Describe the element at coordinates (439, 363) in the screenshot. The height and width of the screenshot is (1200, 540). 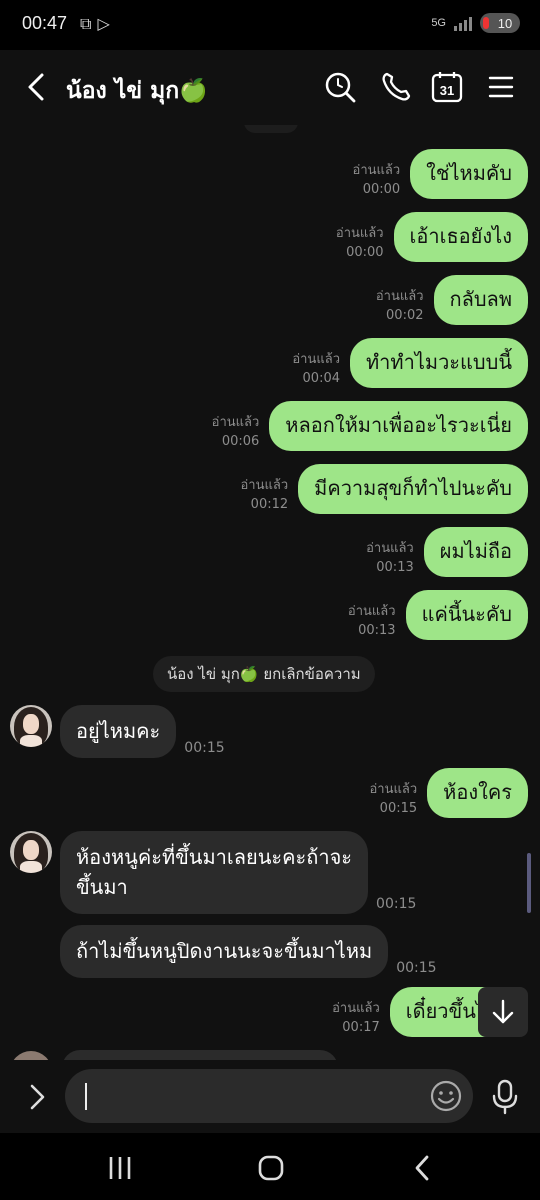
I see `message-bubble-out: ทำทำไมวะแบบนี้` at that location.